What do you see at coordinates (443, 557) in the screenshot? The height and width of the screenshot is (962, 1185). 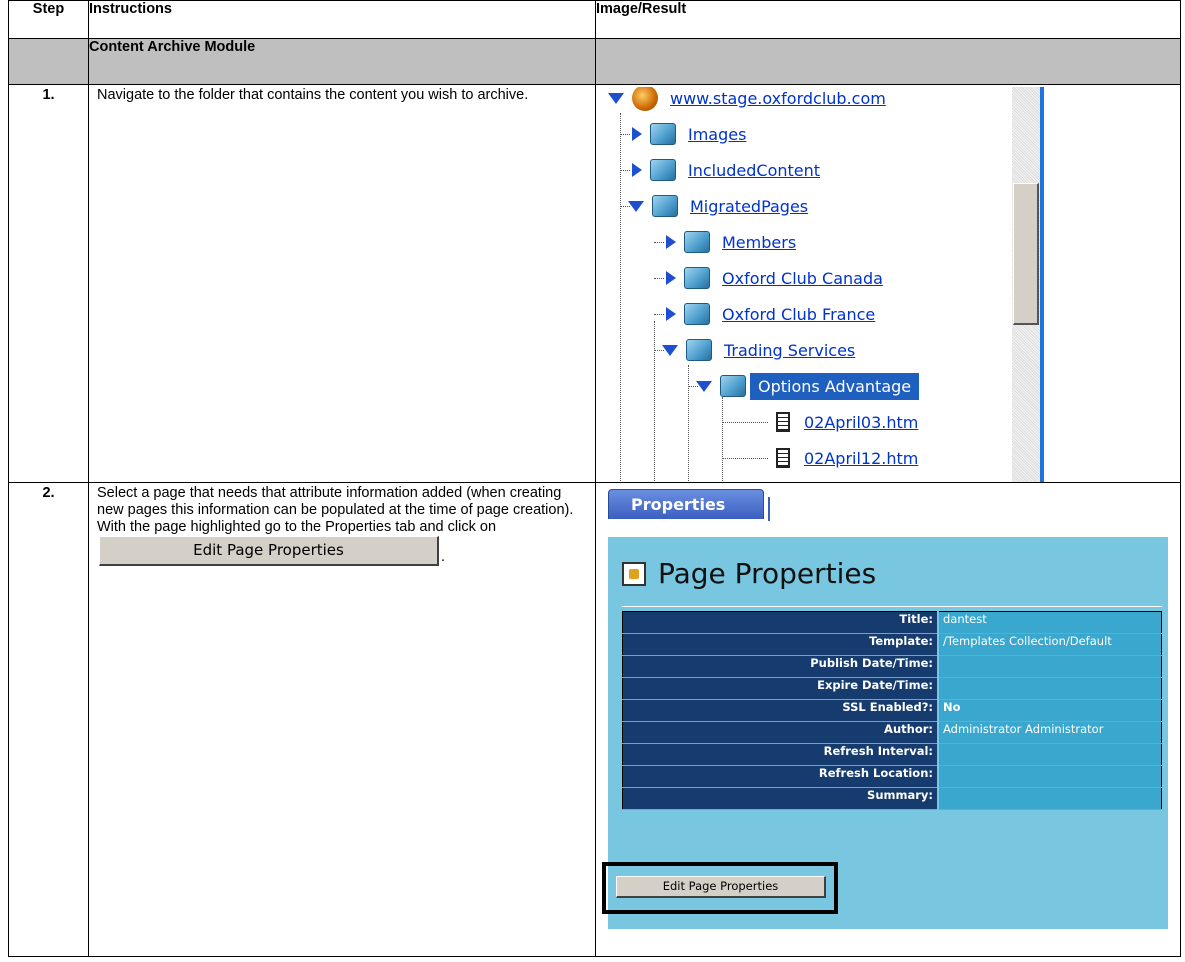 I see `step-text-end: .` at bounding box center [443, 557].